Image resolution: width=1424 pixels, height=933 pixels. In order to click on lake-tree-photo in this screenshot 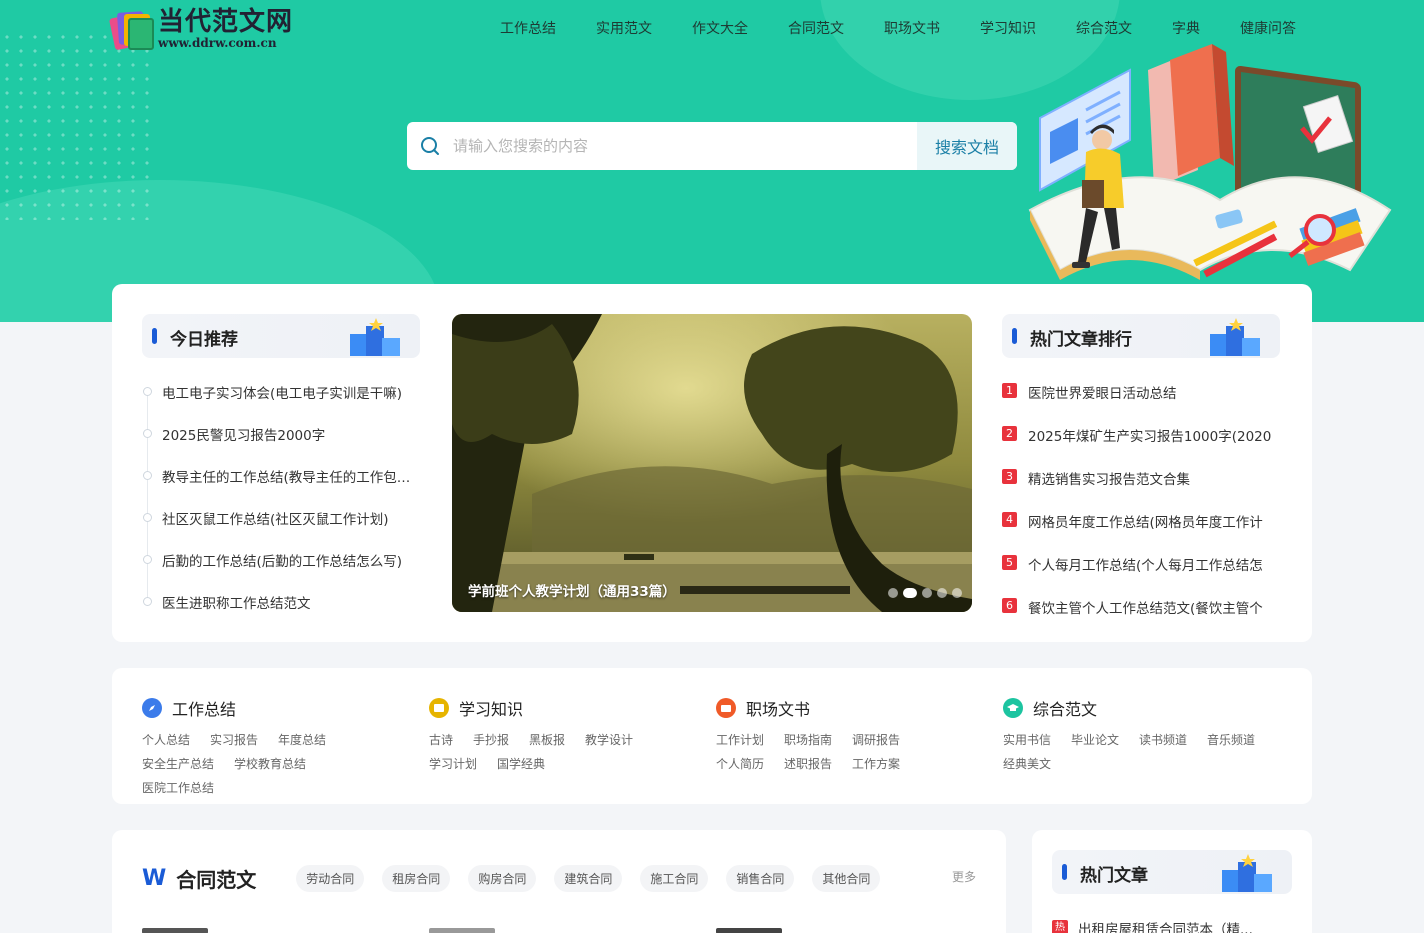, I will do `click(712, 463)`.